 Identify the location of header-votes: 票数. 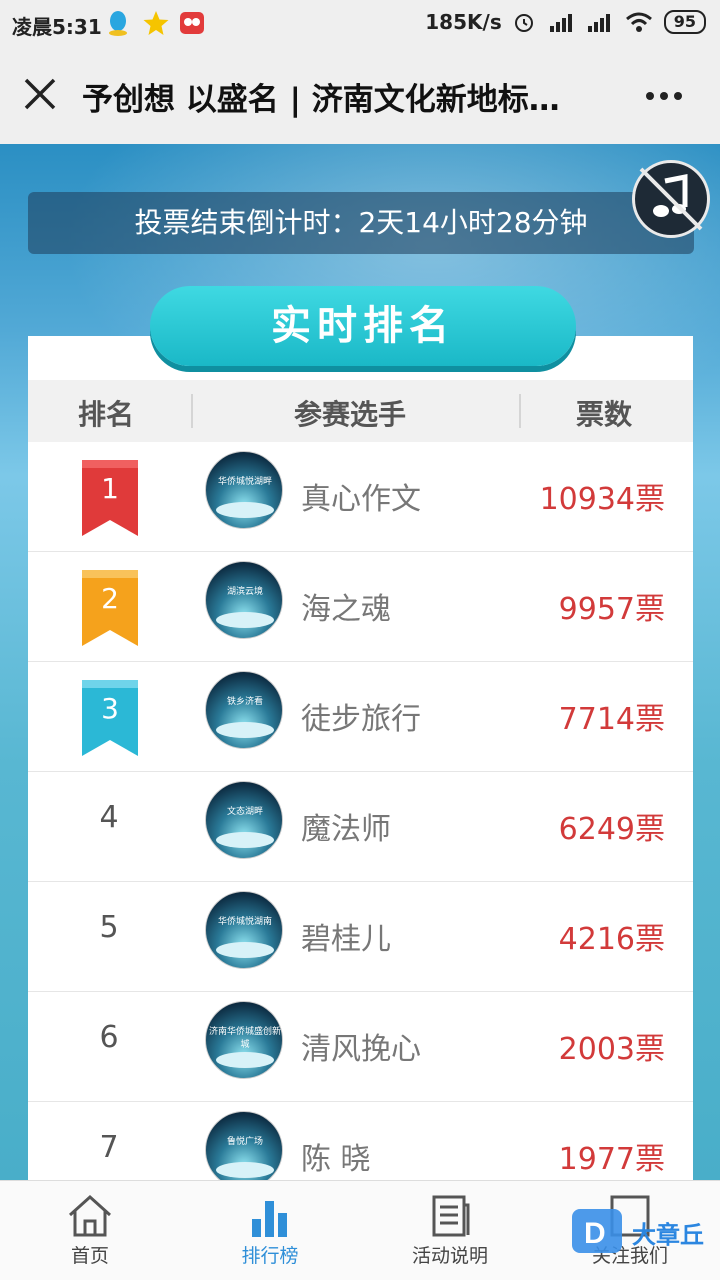
(604, 414).